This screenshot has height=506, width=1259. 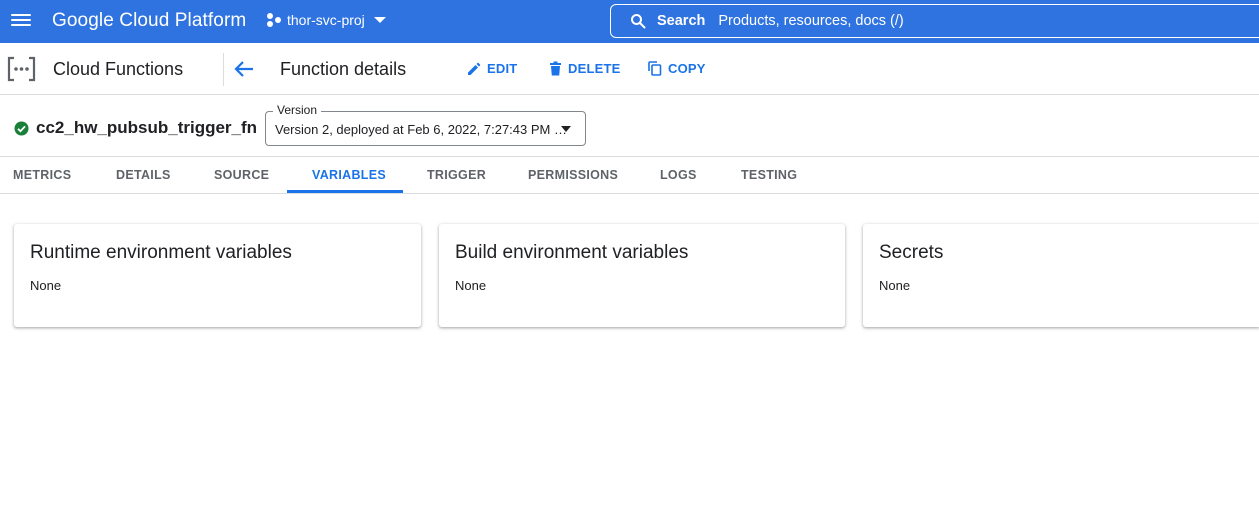 I want to click on page-title: Function details, so click(x=343, y=69).